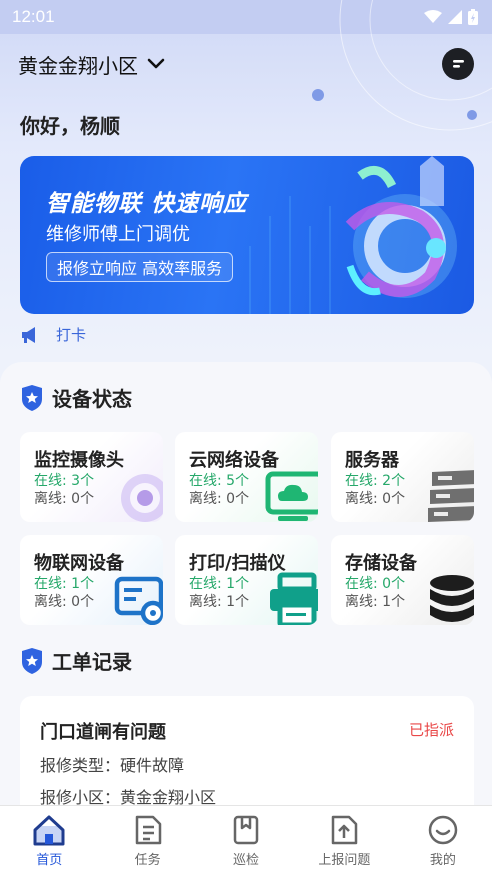  I want to click on database-icon, so click(452, 598).